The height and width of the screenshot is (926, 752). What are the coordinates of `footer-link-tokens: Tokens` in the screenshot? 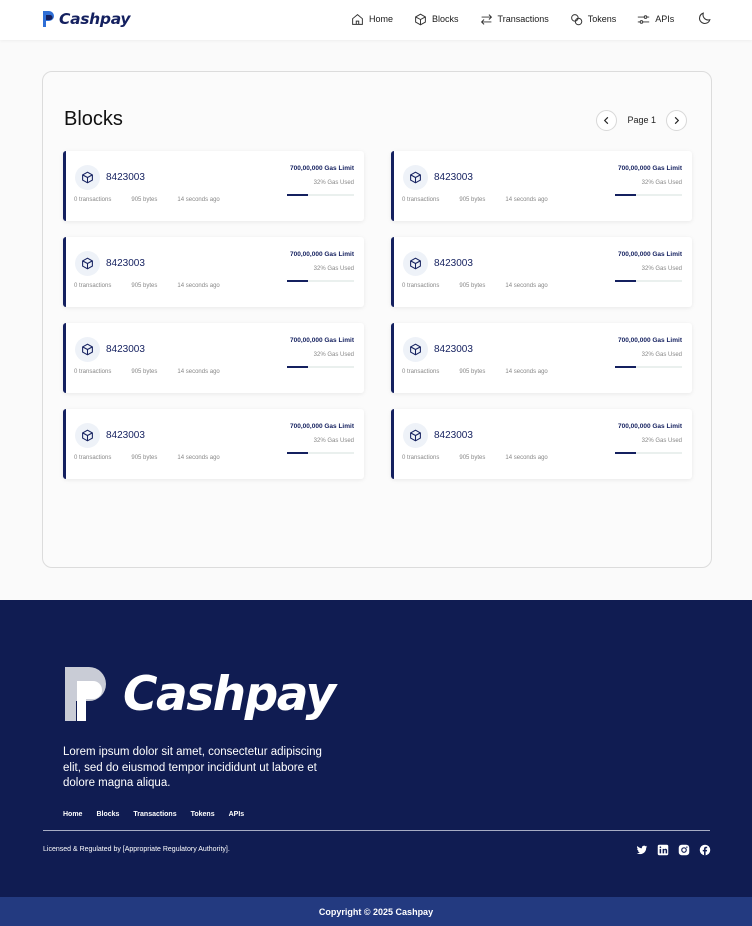 It's located at (203, 814).